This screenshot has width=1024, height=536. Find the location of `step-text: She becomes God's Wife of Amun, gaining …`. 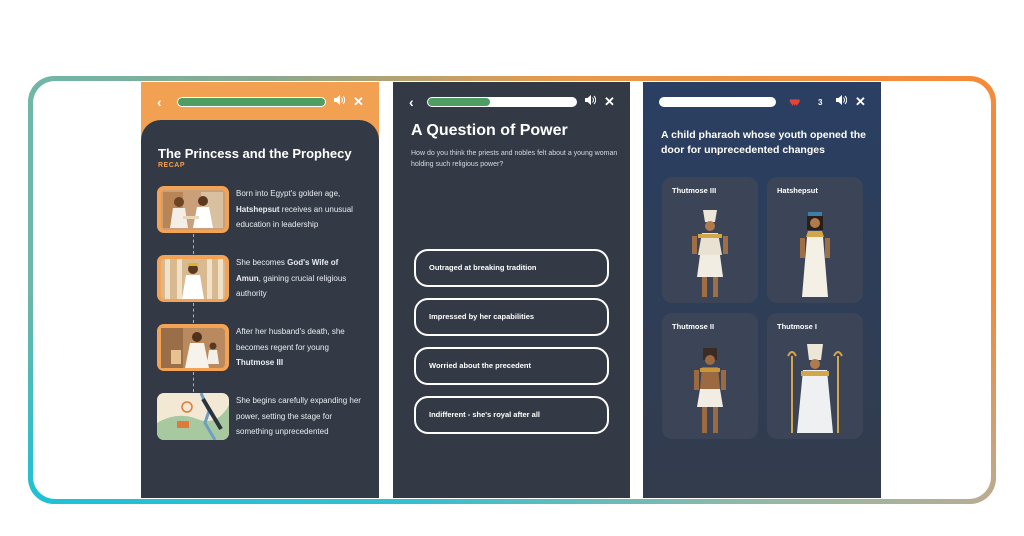

step-text: She becomes God's Wife of Amun, gaining … is located at coordinates (291, 278).